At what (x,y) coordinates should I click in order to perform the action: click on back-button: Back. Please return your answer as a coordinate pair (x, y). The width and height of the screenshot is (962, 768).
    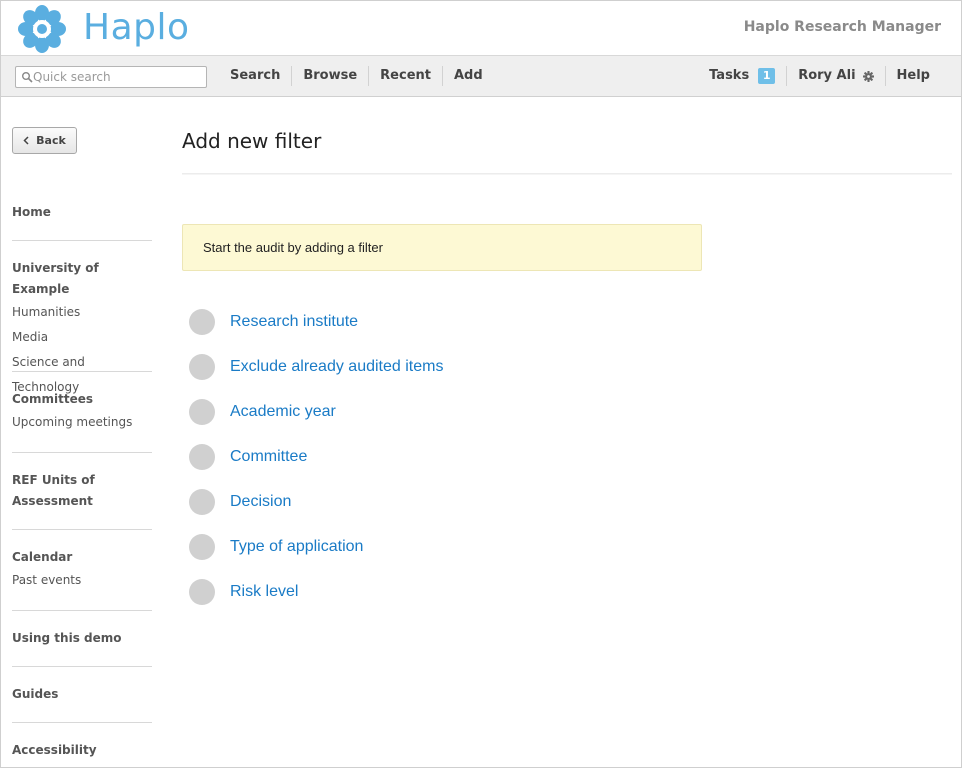
    Looking at the image, I should click on (44, 140).